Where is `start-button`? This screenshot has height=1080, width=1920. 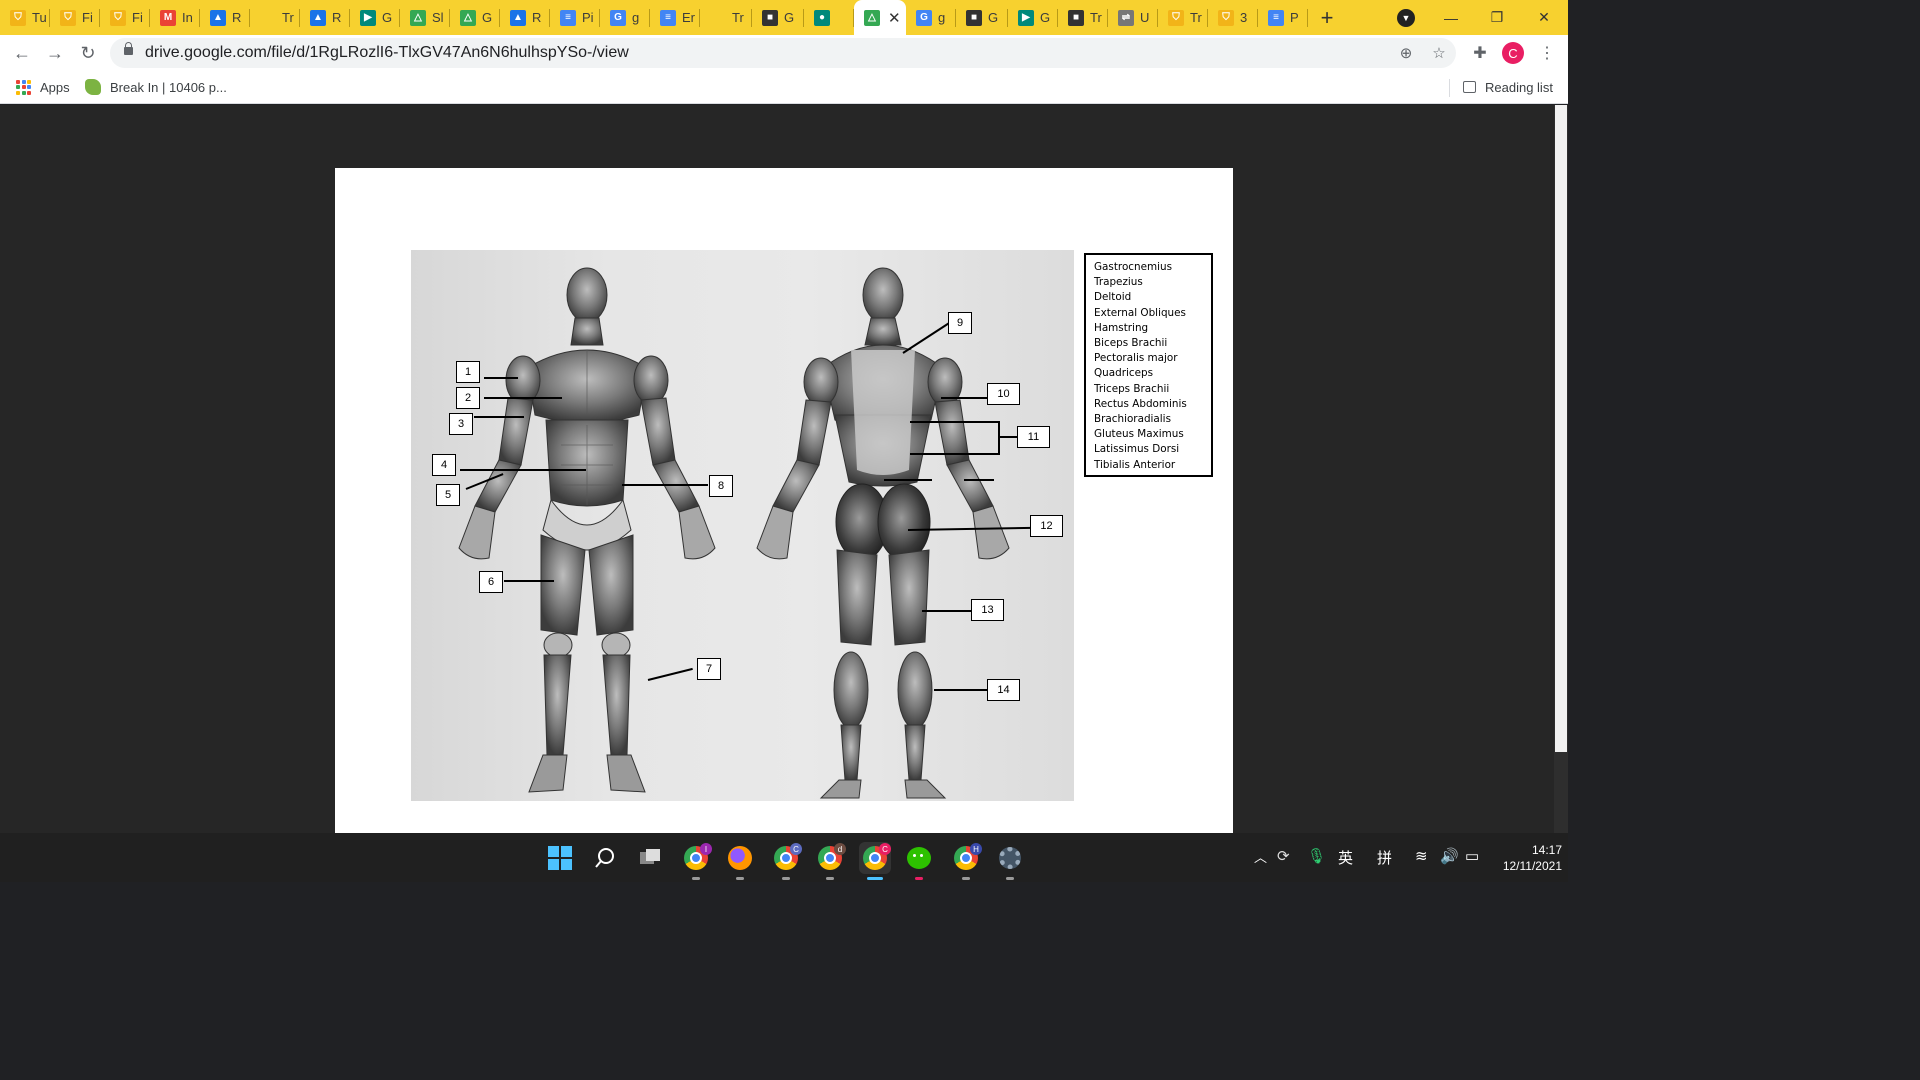
start-button is located at coordinates (560, 858).